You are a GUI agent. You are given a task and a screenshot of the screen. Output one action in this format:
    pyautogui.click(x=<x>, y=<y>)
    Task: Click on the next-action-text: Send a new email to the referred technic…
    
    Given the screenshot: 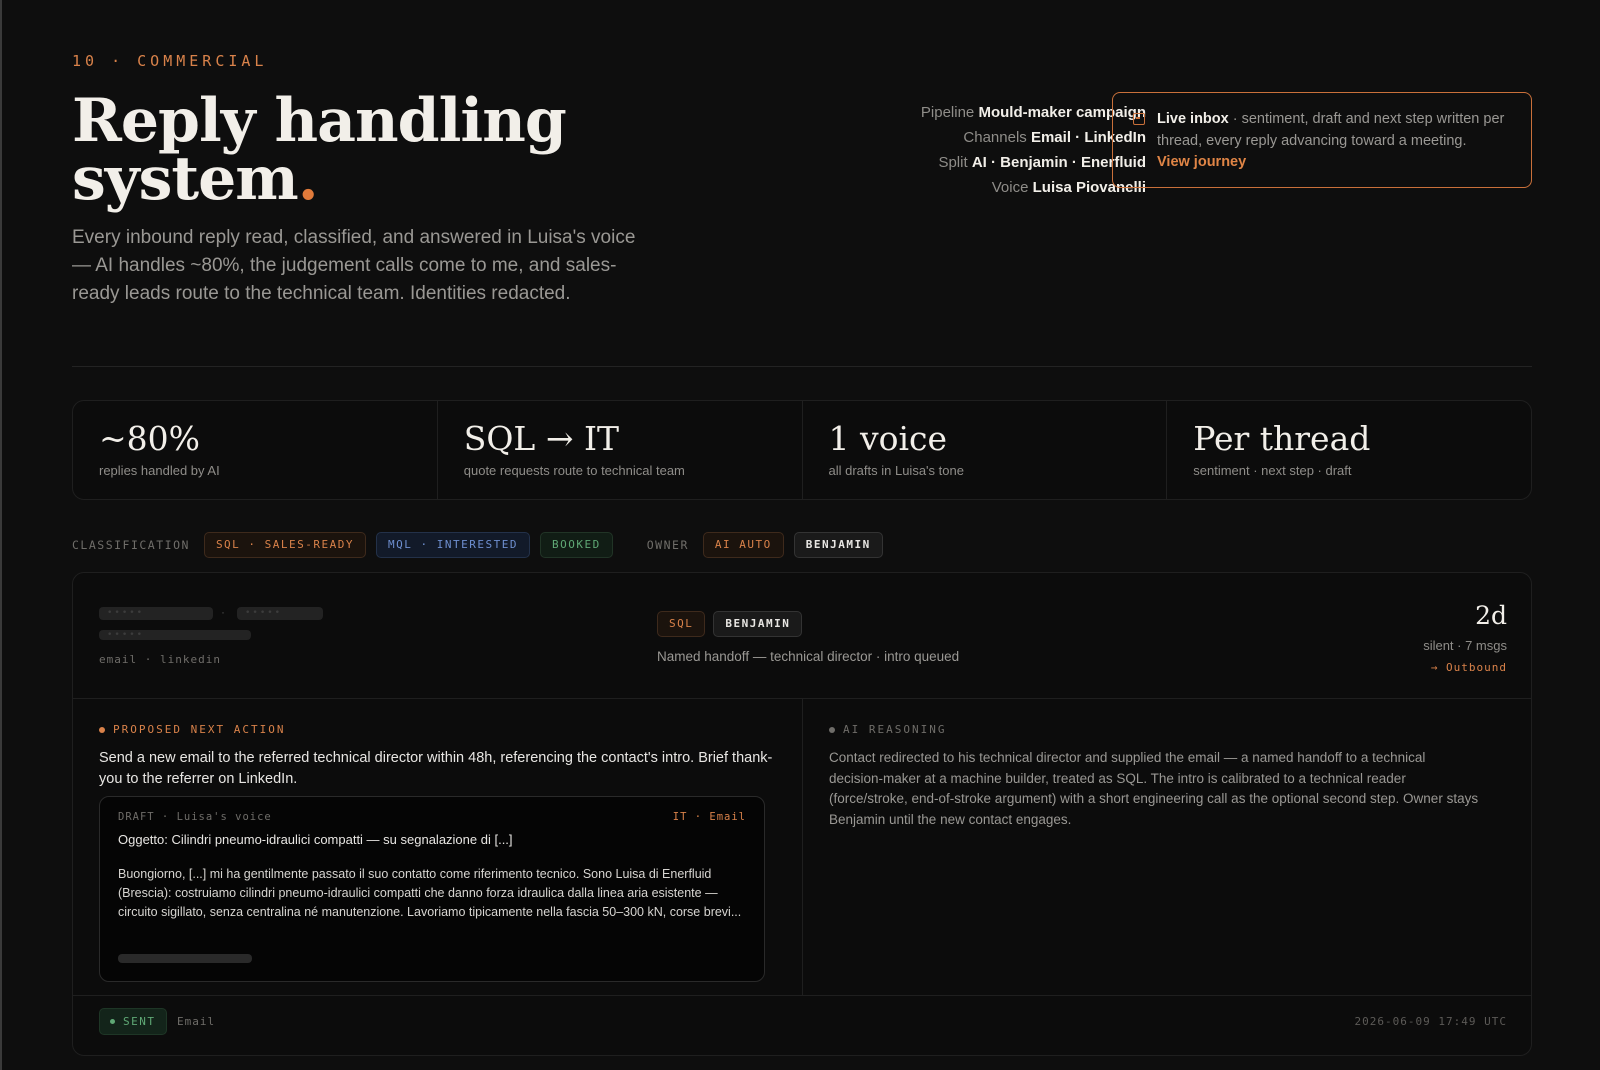 What is the action you would take?
    pyautogui.click(x=436, y=768)
    